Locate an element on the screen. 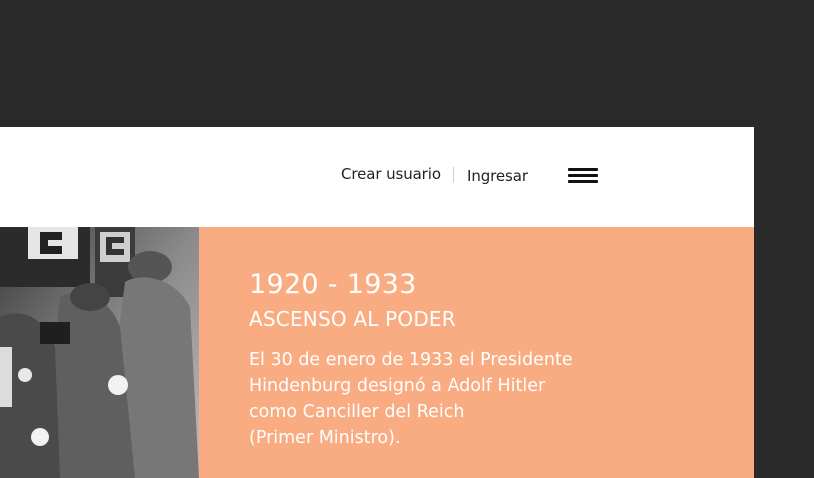 The height and width of the screenshot is (478, 814). historical-photo-illustration is located at coordinates (99, 352).